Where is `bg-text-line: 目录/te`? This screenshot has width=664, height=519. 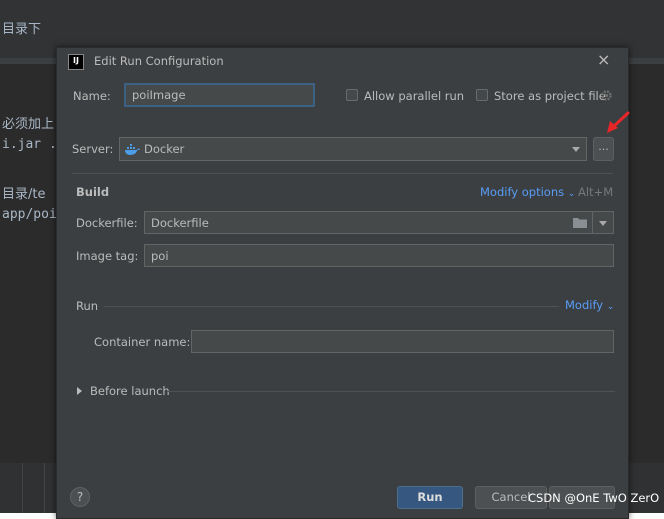
bg-text-line: 目录/te is located at coordinates (24, 194).